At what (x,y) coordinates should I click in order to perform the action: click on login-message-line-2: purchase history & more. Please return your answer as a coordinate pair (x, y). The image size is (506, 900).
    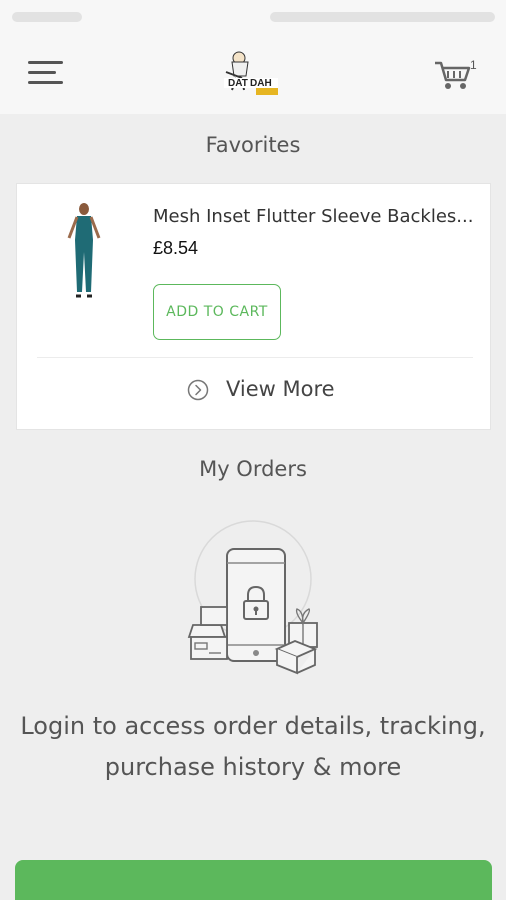
    Looking at the image, I should click on (253, 767).